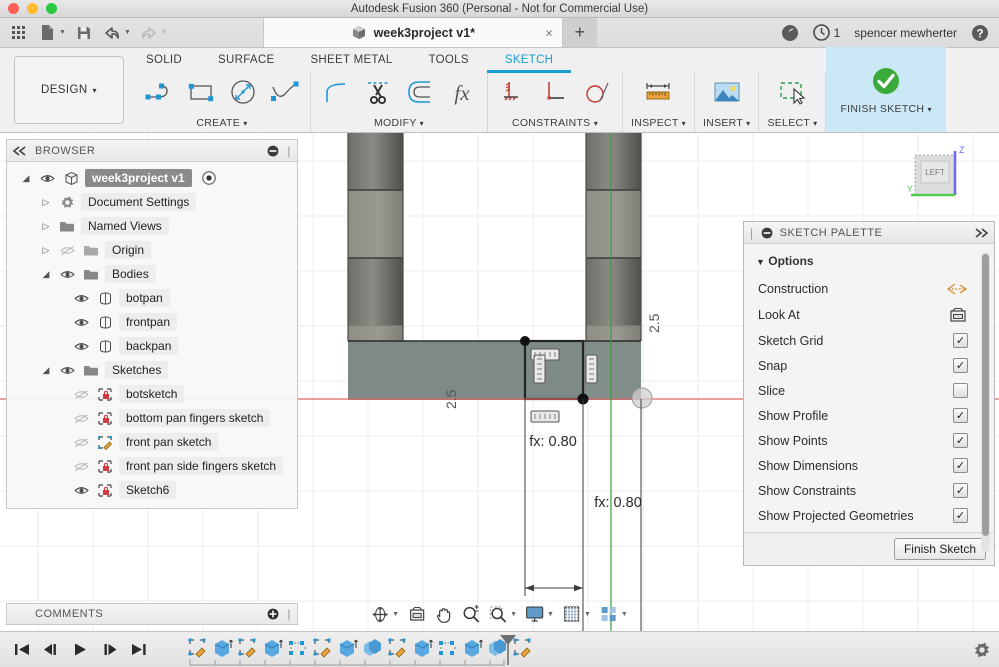 Image resolution: width=999 pixels, height=667 pixels. Describe the element at coordinates (513, 614) in the screenshot. I see `zoom-window-caret-icon: ▼` at that location.